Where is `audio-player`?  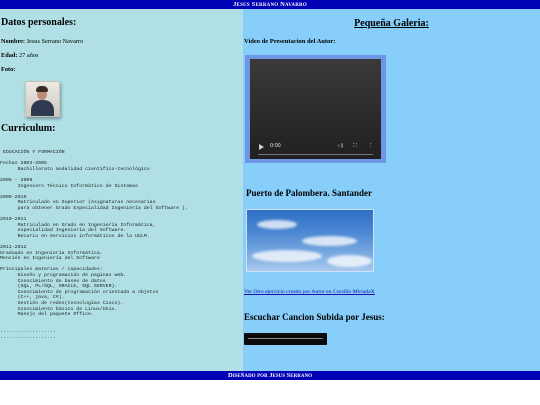 audio-player is located at coordinates (285, 339).